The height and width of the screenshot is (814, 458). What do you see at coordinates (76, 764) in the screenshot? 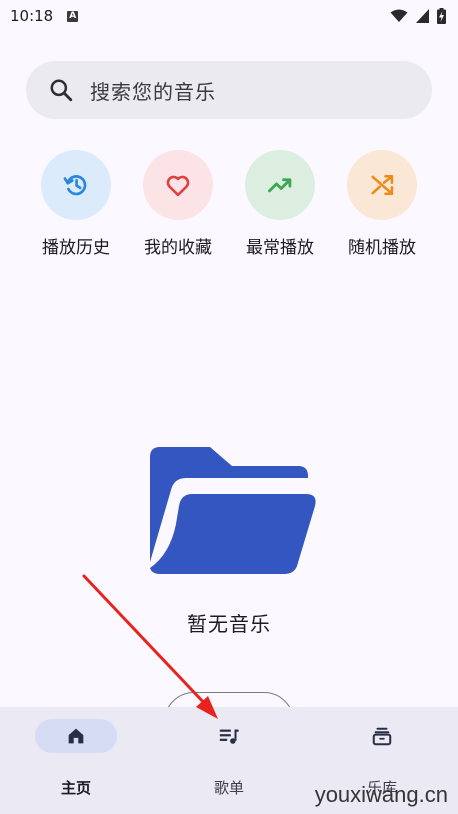
I see `nav-home: 主页` at bounding box center [76, 764].